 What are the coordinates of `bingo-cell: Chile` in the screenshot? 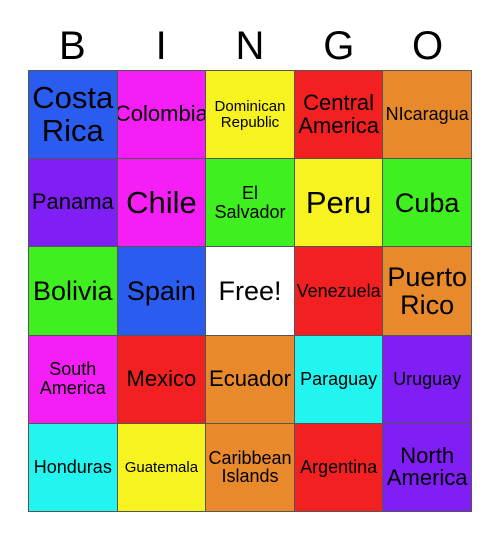 It's located at (162, 203).